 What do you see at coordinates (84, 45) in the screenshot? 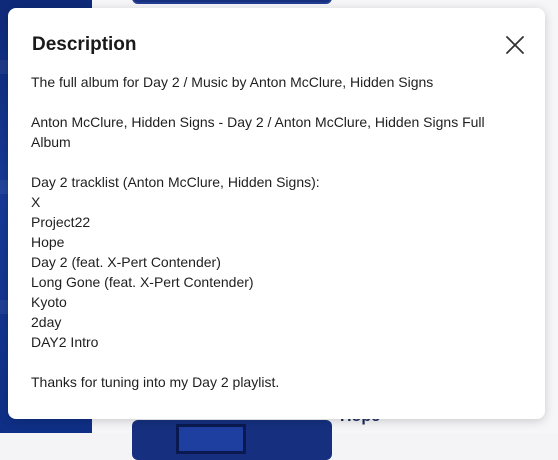
I see `dialog-title: Description` at bounding box center [84, 45].